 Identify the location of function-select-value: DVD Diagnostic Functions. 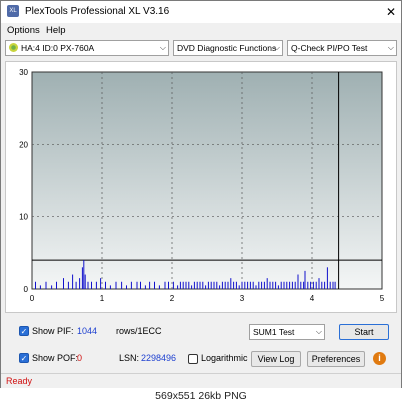
(227, 48).